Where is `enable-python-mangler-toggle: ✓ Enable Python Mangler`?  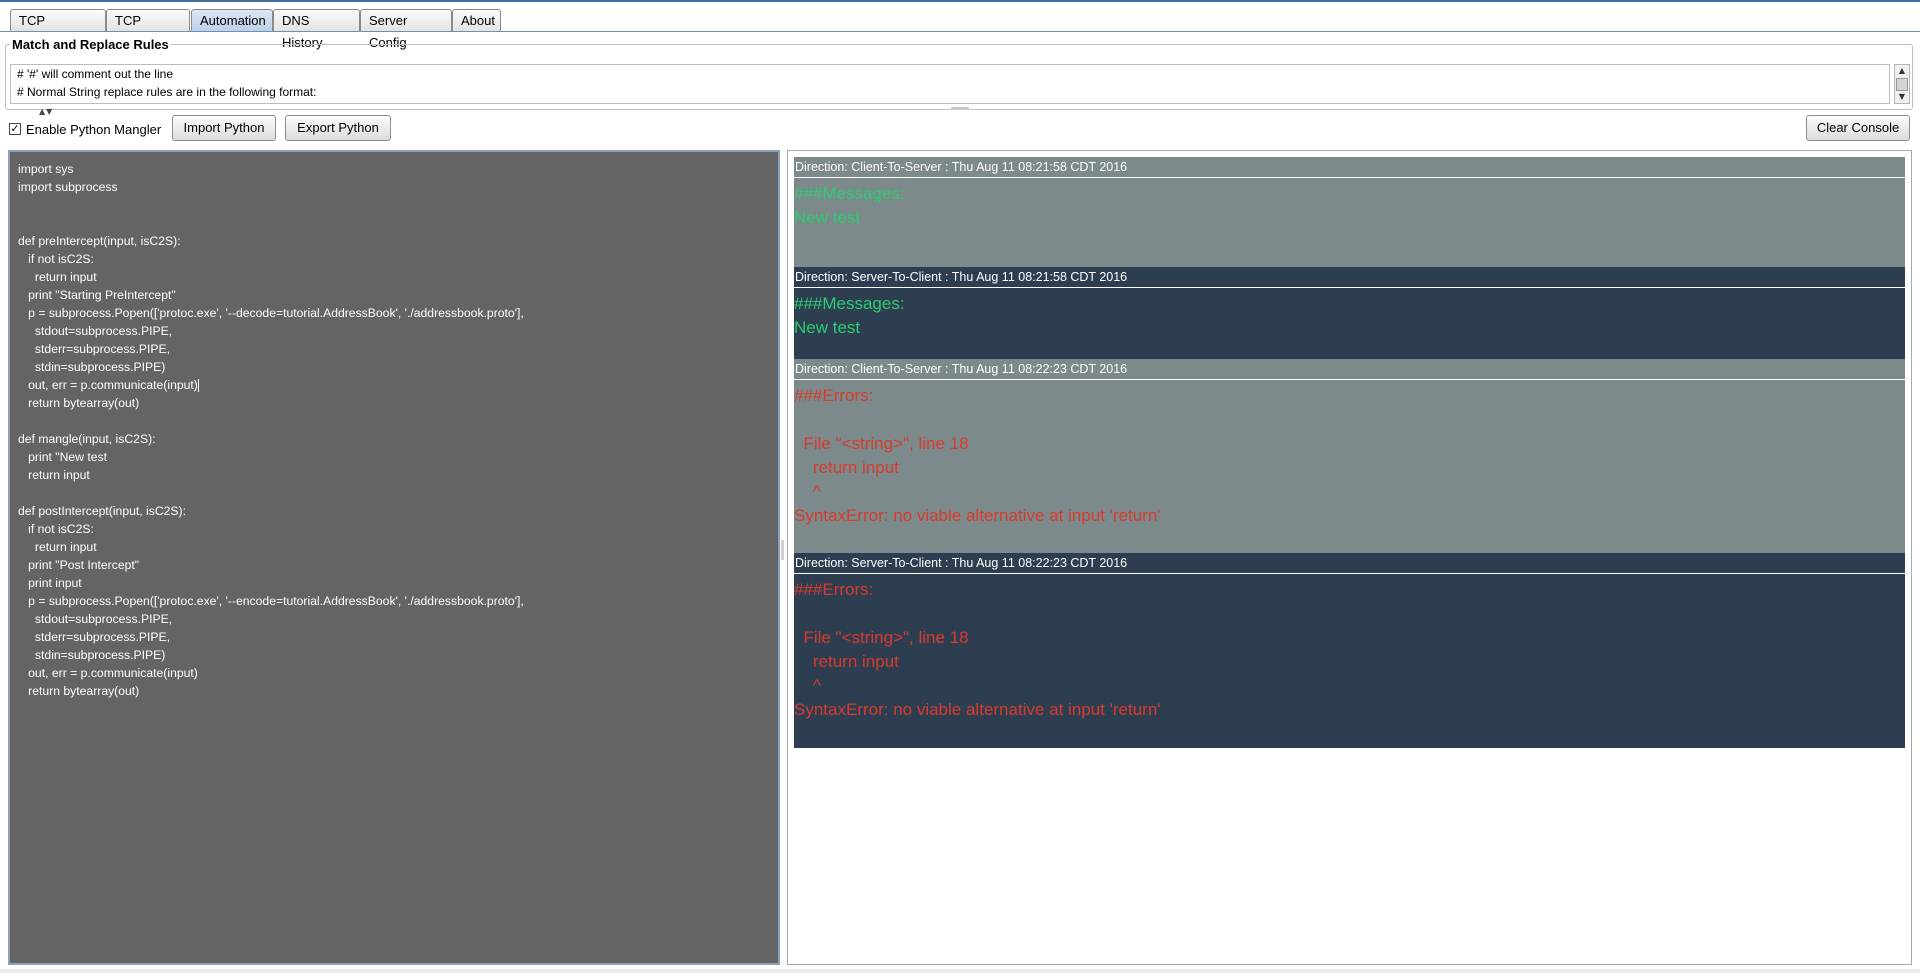 enable-python-mangler-toggle: ✓ Enable Python Mangler is located at coordinates (85, 129).